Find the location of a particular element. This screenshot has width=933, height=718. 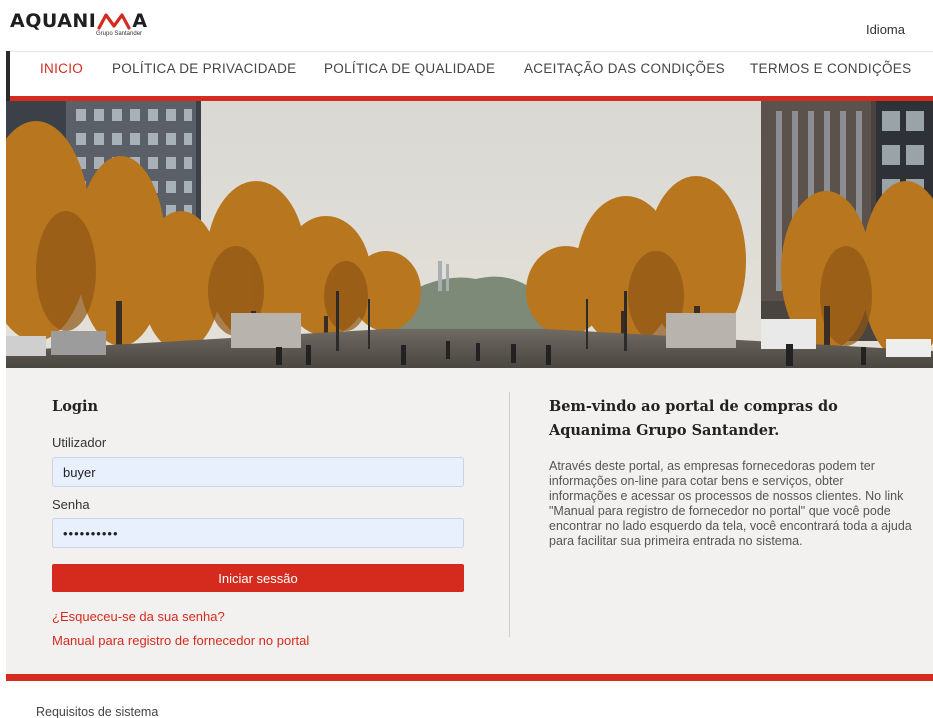

password-label: Senha is located at coordinates (71, 504).